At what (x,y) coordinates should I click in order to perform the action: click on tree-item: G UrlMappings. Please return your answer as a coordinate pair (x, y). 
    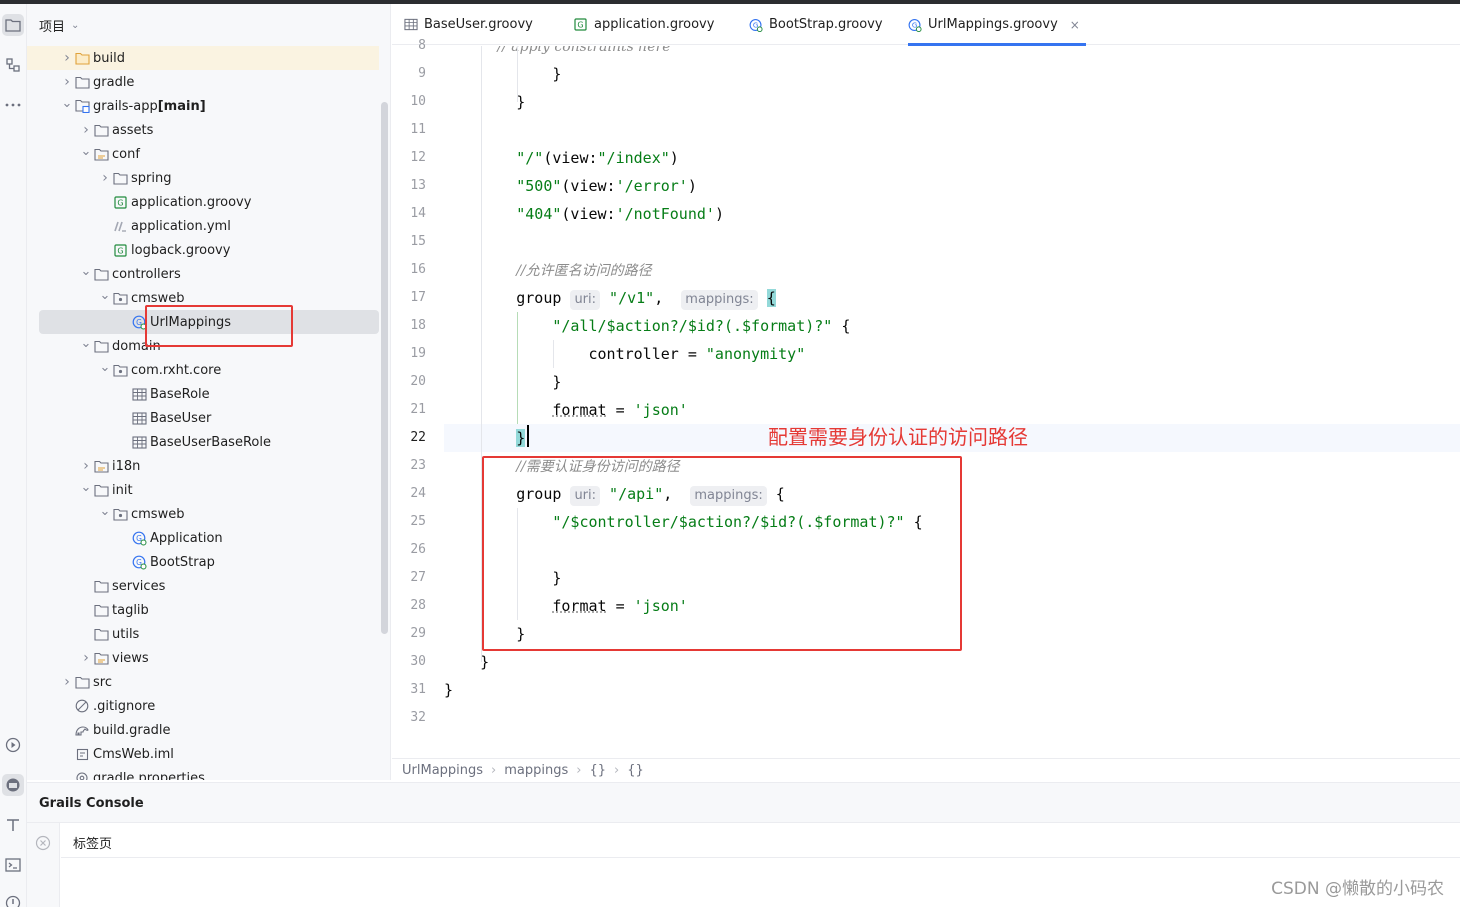
    Looking at the image, I should click on (209, 322).